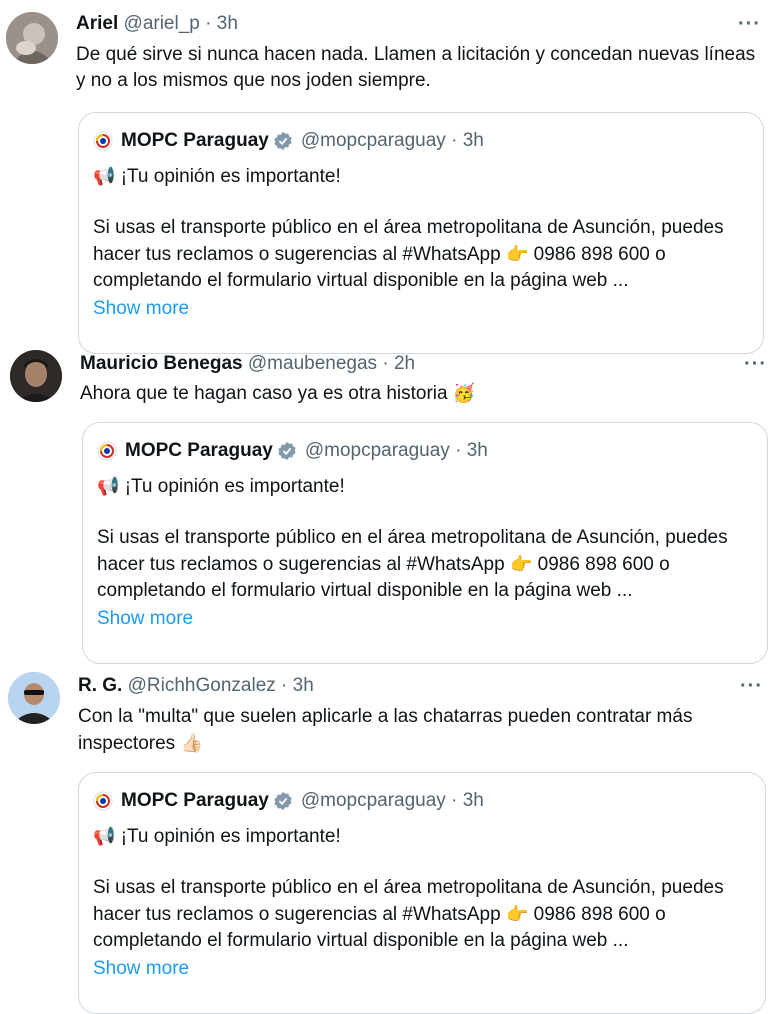  What do you see at coordinates (404, 363) in the screenshot?
I see `timestamp: 2h` at bounding box center [404, 363].